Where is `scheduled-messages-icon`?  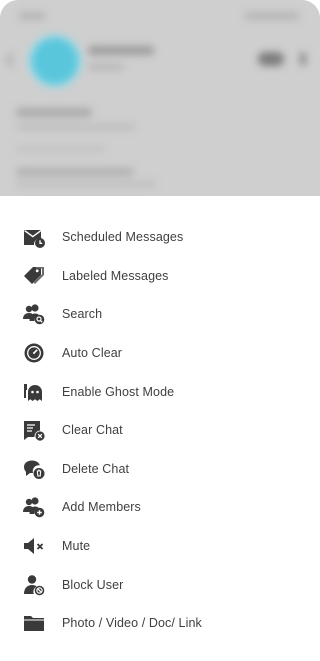
scheduled-messages-icon is located at coordinates (34, 237).